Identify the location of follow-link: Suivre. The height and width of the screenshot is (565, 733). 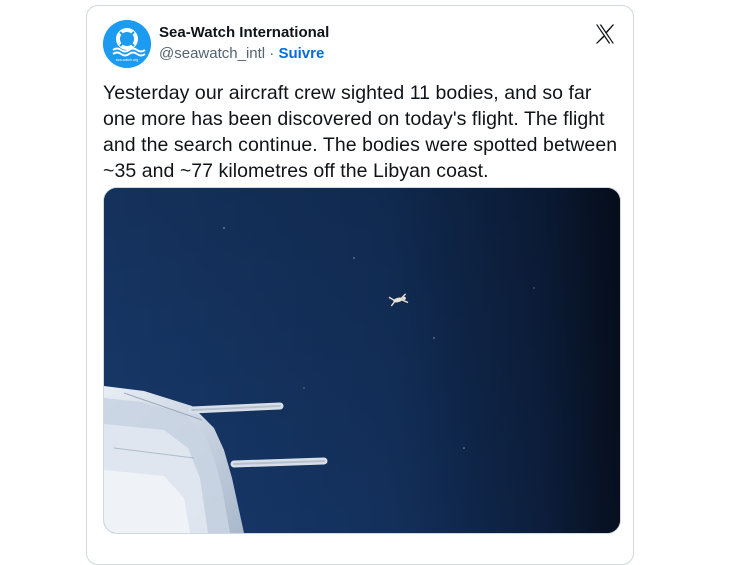
(301, 53).